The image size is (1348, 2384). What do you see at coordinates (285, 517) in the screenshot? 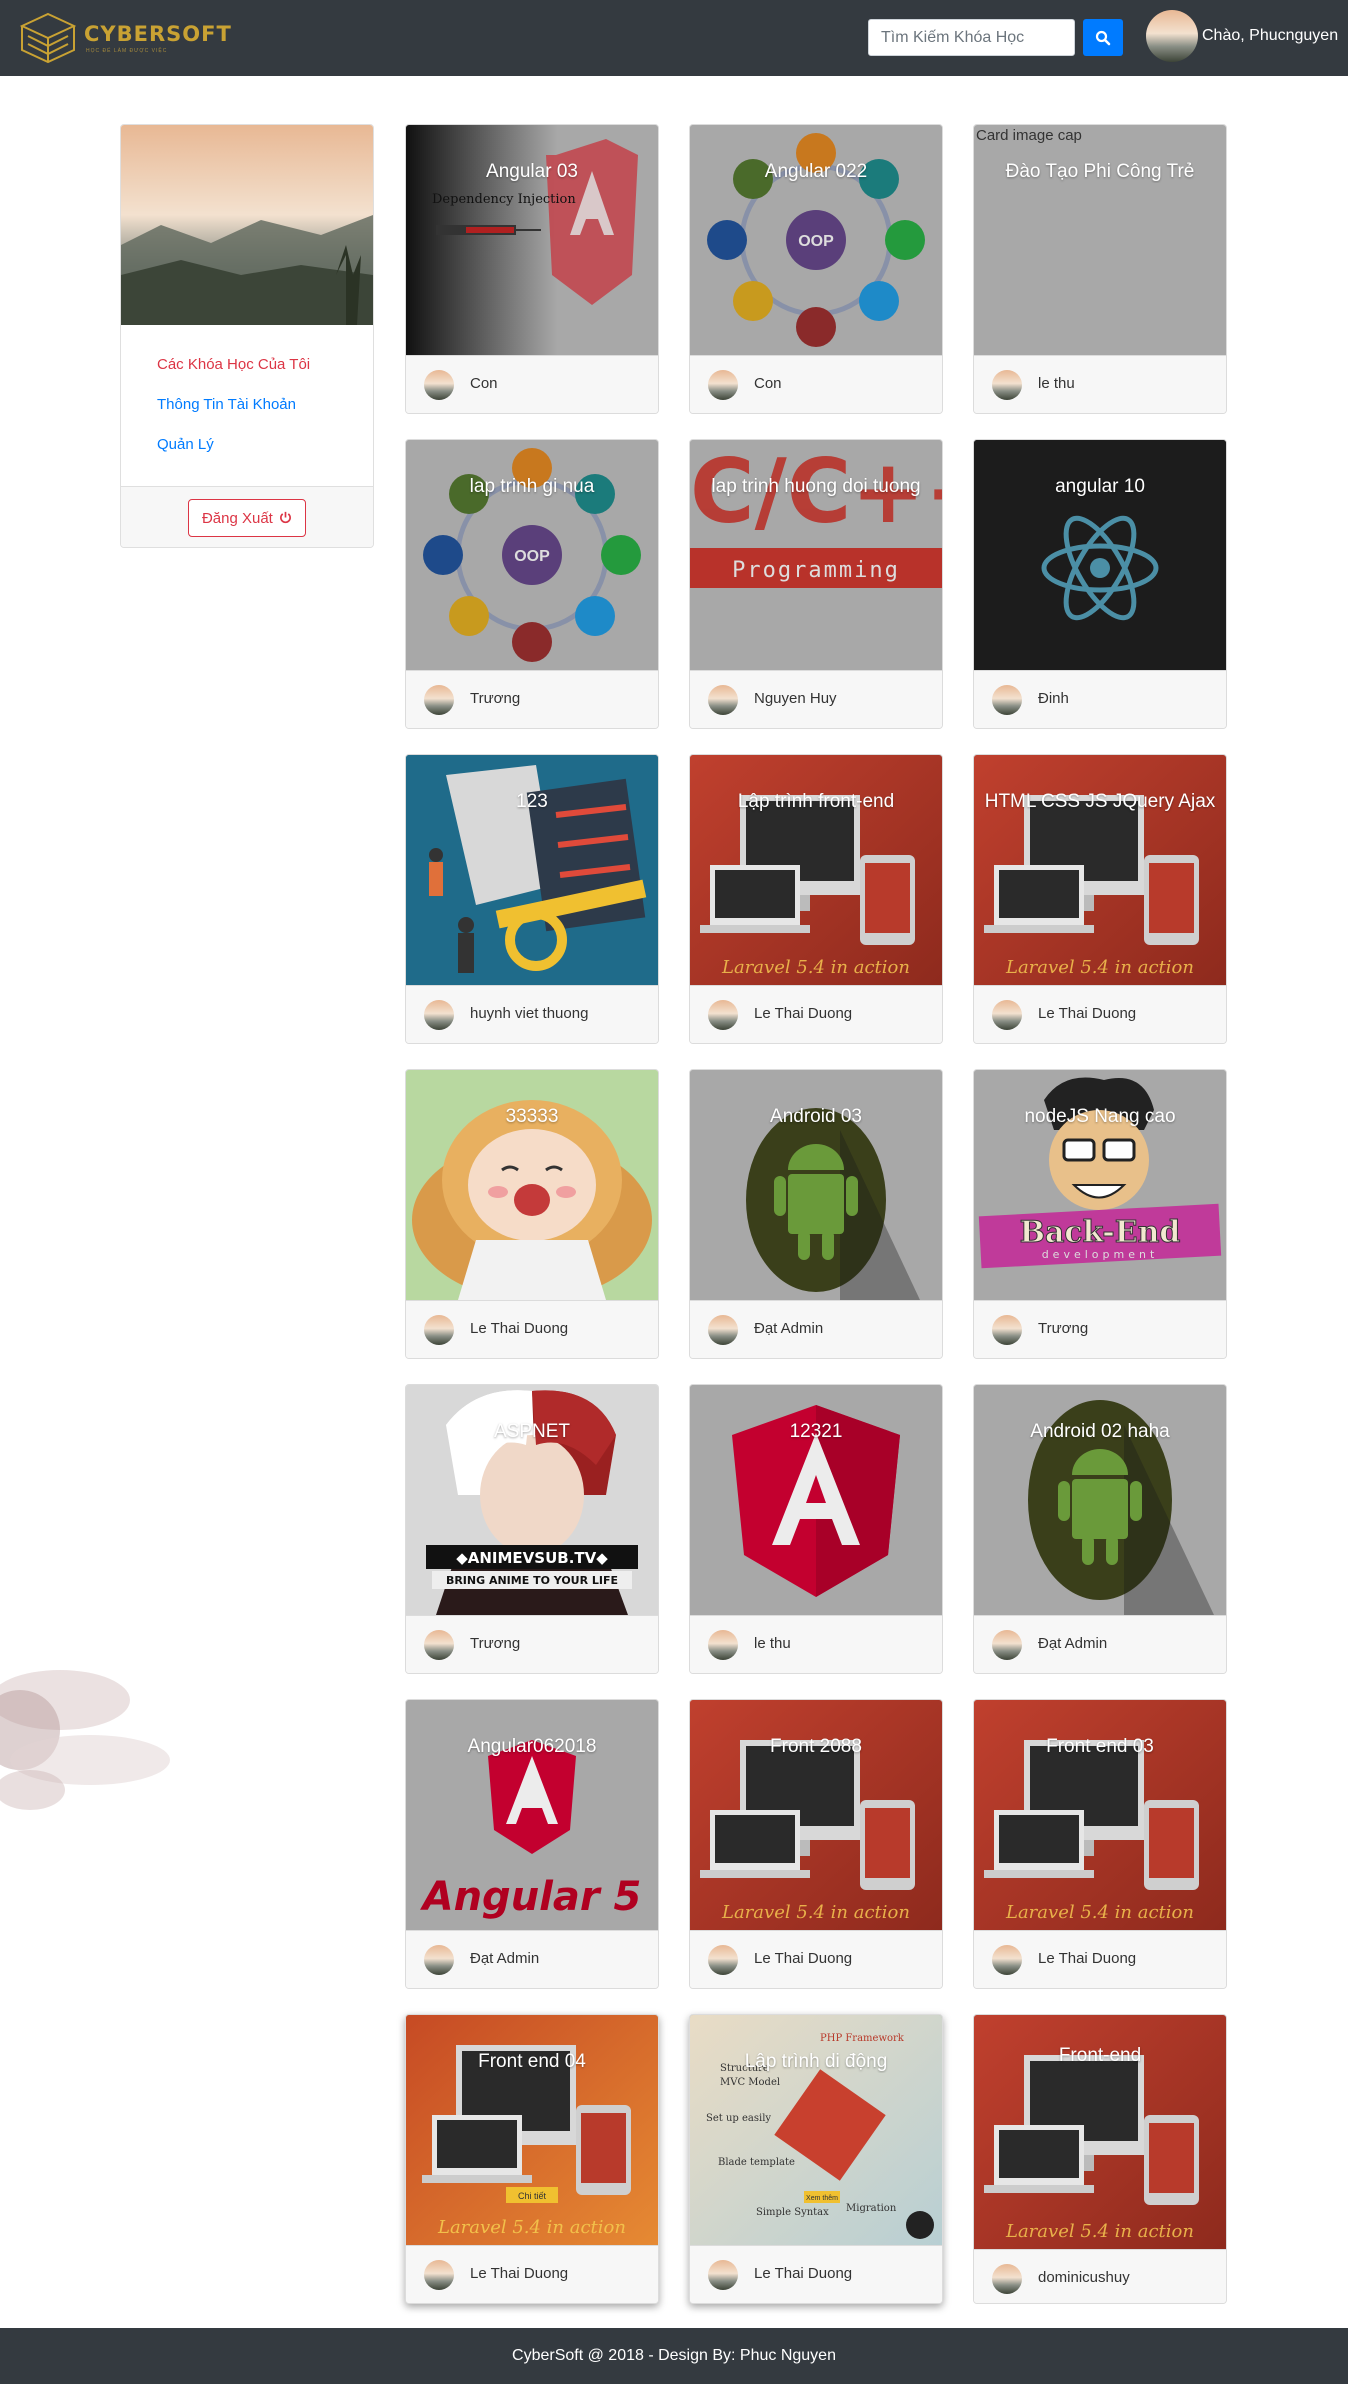
I see `power-icon` at bounding box center [285, 517].